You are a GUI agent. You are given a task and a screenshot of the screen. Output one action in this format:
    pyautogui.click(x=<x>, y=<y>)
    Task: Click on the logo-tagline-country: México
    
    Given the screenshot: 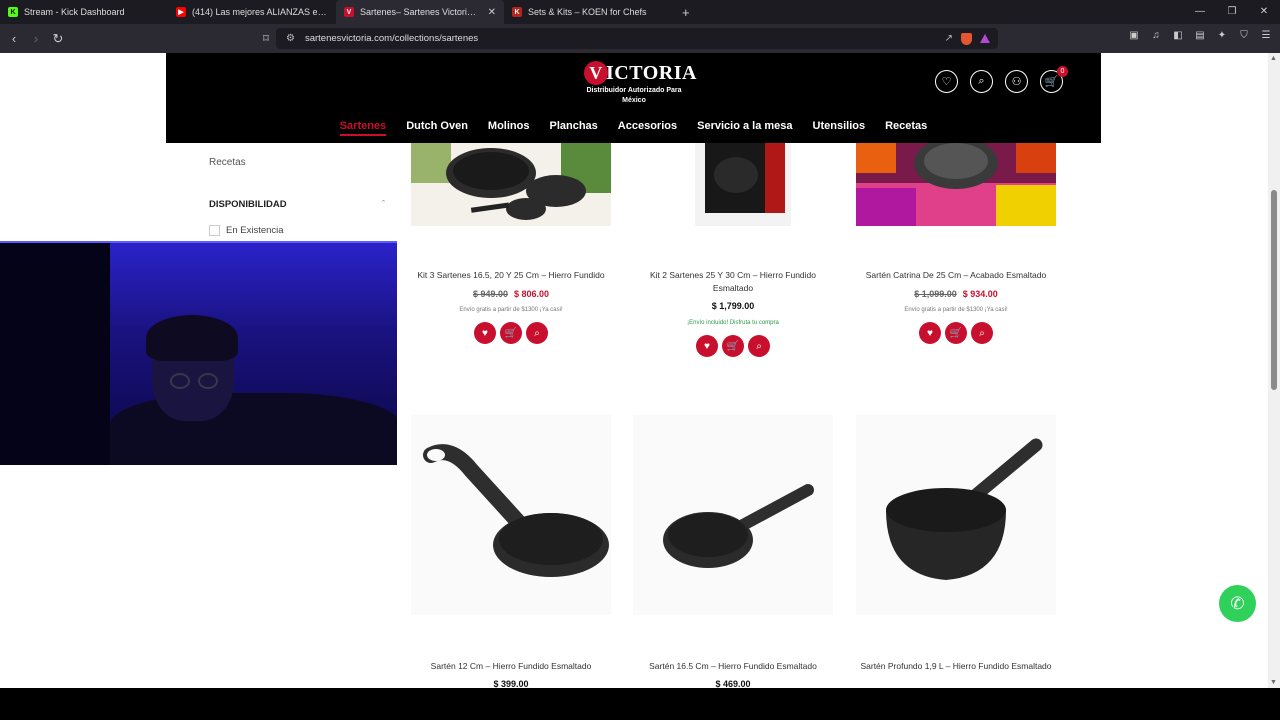 What is the action you would take?
    pyautogui.click(x=634, y=100)
    